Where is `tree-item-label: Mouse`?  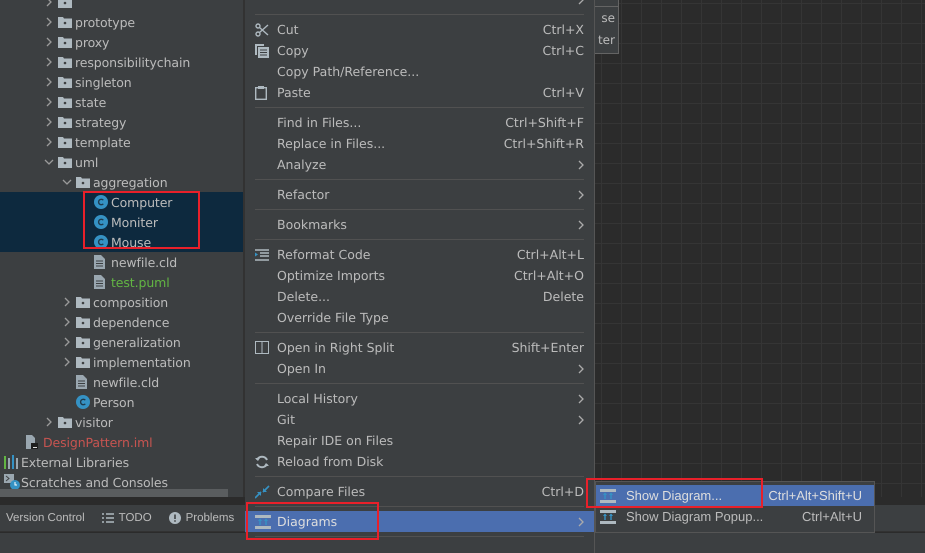
tree-item-label: Mouse is located at coordinates (131, 242).